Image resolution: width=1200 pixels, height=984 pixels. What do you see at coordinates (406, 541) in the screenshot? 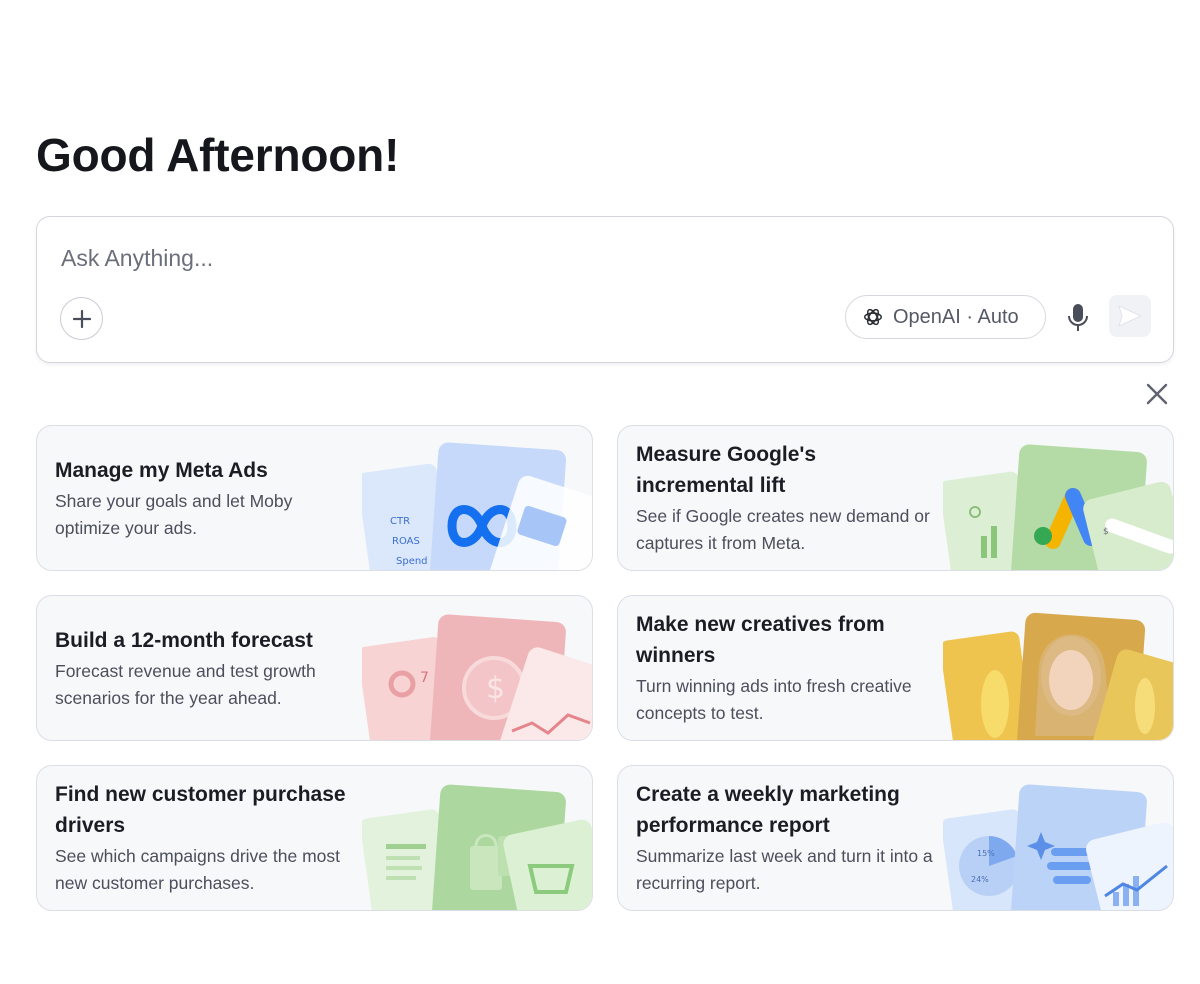
I see `art-label-roas: ROAS` at bounding box center [406, 541].